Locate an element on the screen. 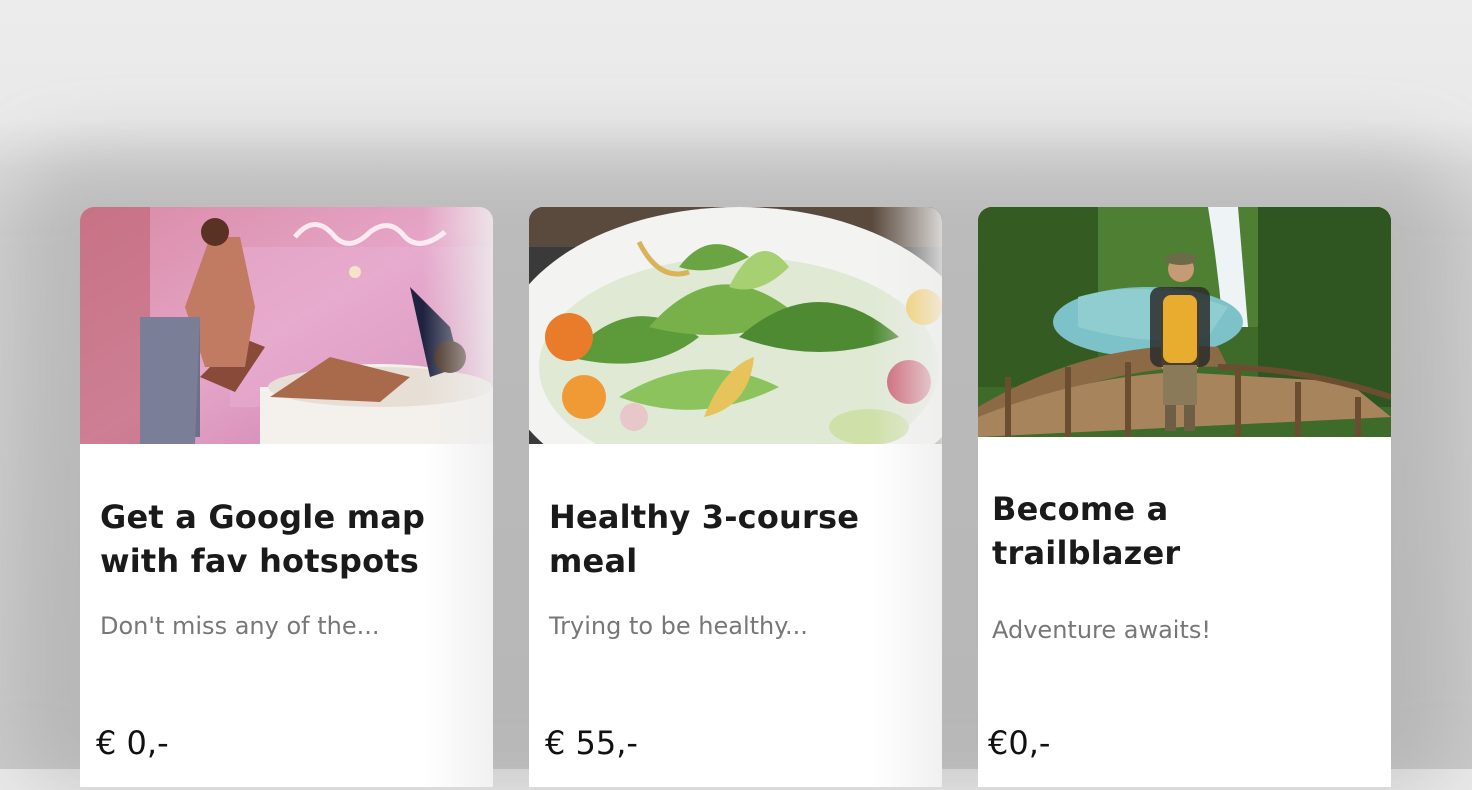  card-description: Adventure awaits! is located at coordinates (1102, 630).